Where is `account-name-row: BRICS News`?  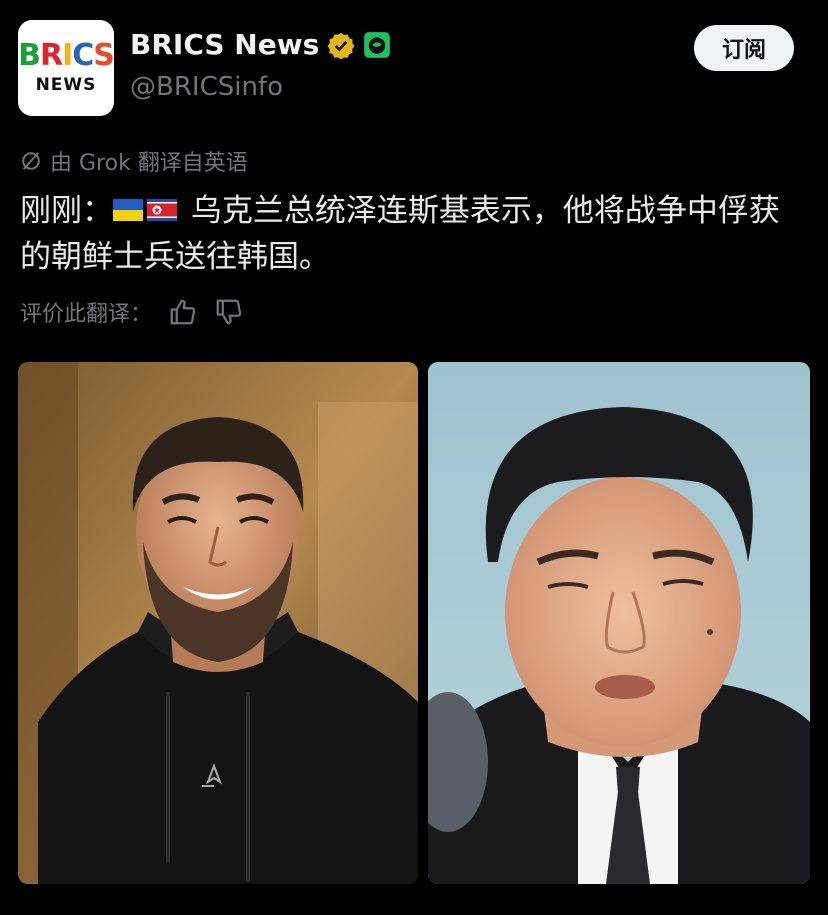
account-name-row: BRICS News is located at coordinates (260, 44).